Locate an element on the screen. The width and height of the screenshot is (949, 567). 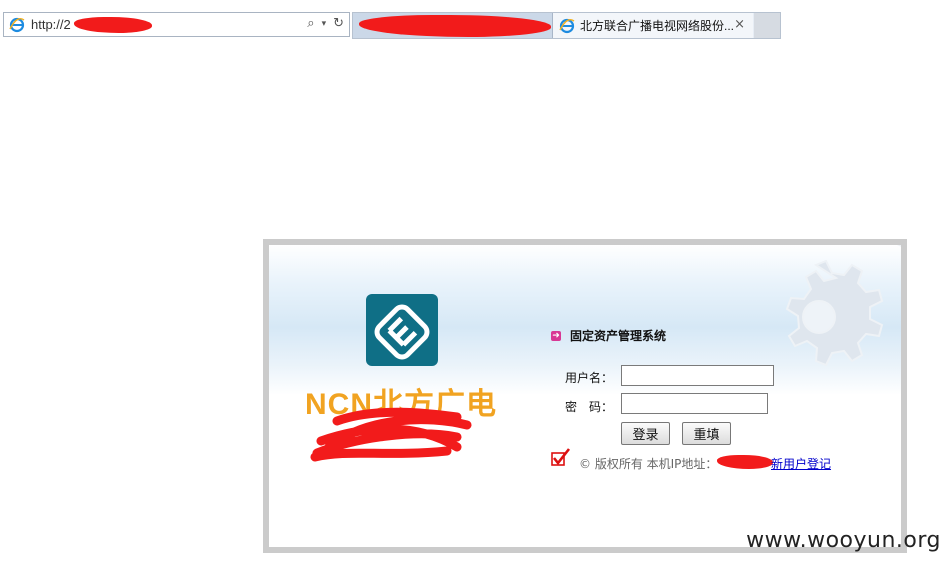
refresh-icon: ↻ is located at coordinates (338, 24).